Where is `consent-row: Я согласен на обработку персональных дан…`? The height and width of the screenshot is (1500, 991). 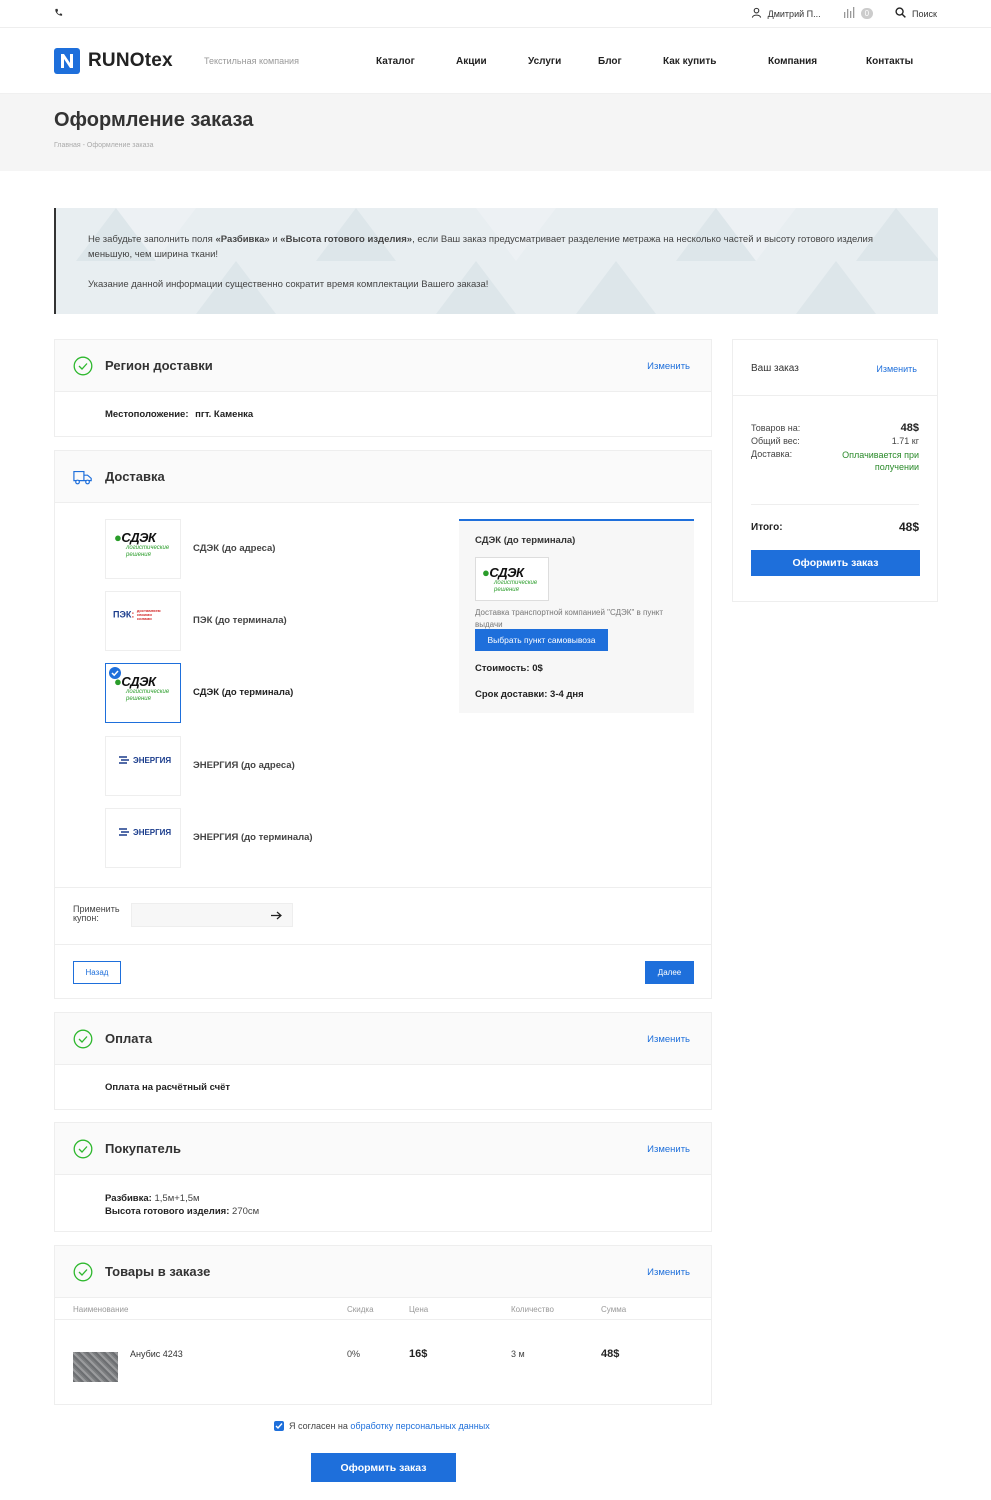 consent-row: Я согласен на обработку персональных дан… is located at coordinates (382, 1426).